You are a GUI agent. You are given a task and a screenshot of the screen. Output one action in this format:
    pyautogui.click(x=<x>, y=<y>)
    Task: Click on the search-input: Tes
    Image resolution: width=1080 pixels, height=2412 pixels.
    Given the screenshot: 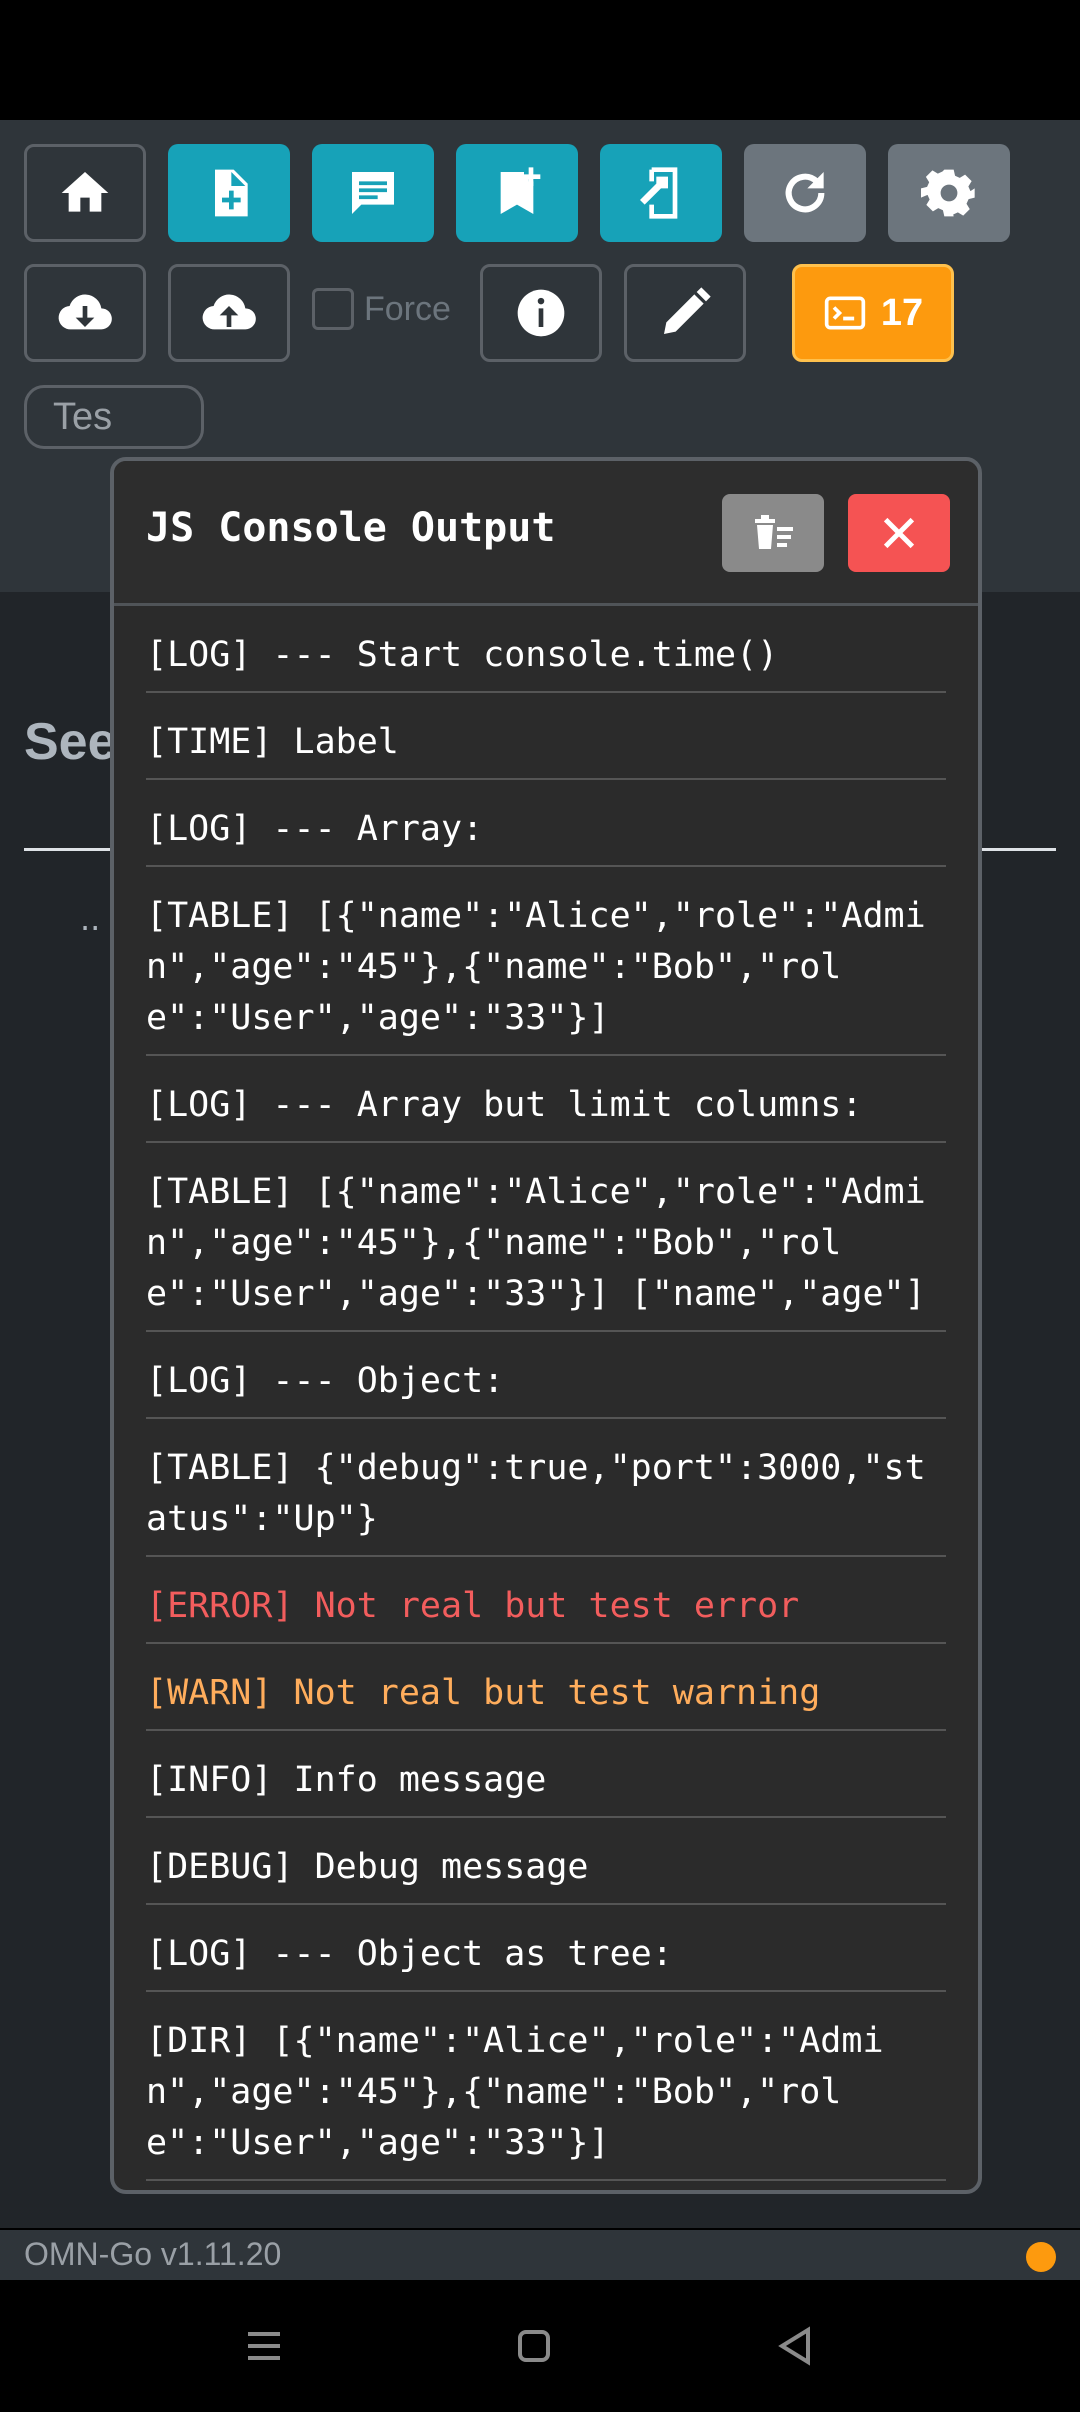 What is the action you would take?
    pyautogui.click(x=114, y=417)
    